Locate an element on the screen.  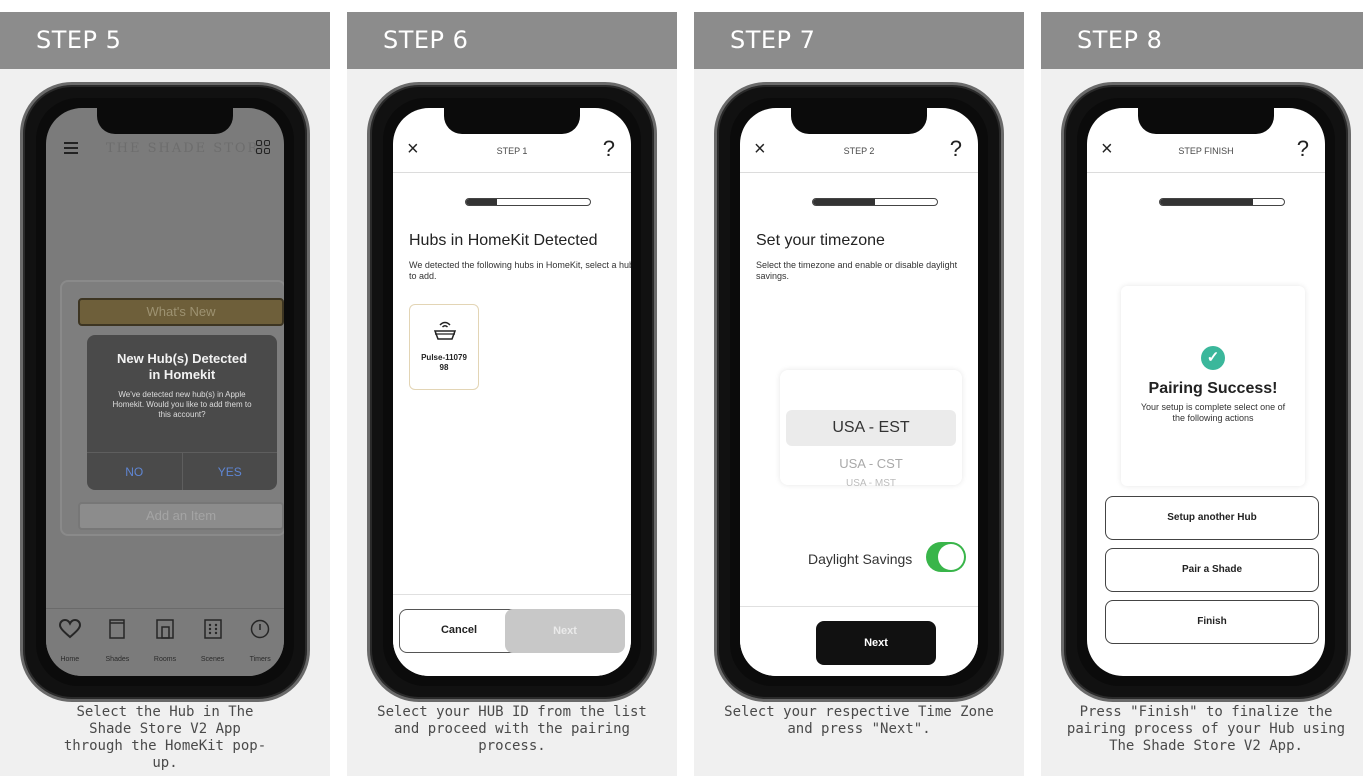
dialog-buttons: NO YES is located at coordinates (182, 471).